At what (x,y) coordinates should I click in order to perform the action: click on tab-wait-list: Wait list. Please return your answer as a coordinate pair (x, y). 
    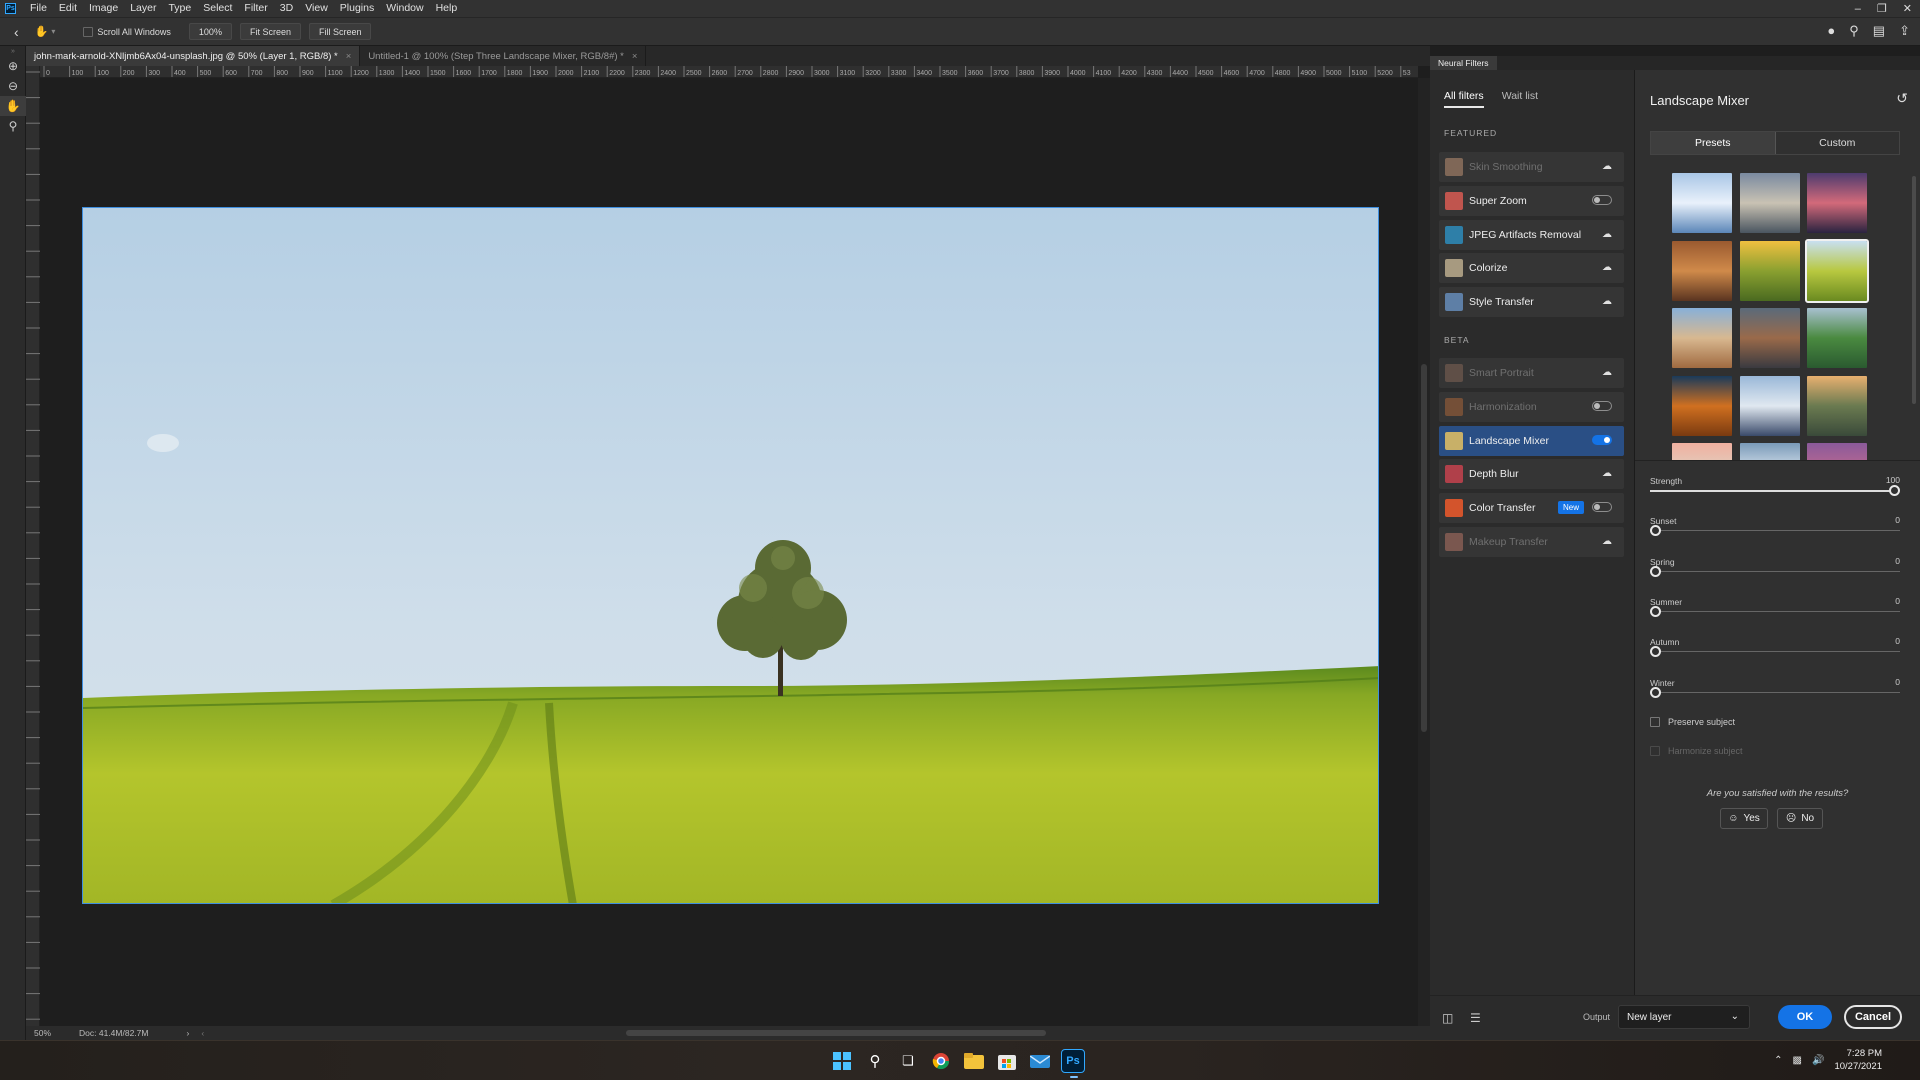
    Looking at the image, I should click on (1520, 99).